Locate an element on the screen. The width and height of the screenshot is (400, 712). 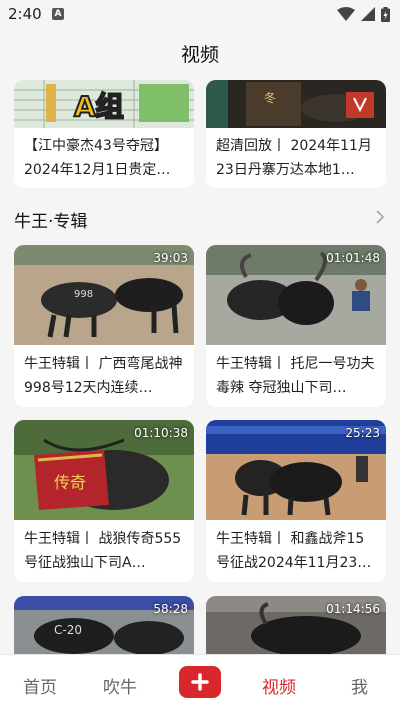
video-thumbnail: 冬 is located at coordinates (296, 104).